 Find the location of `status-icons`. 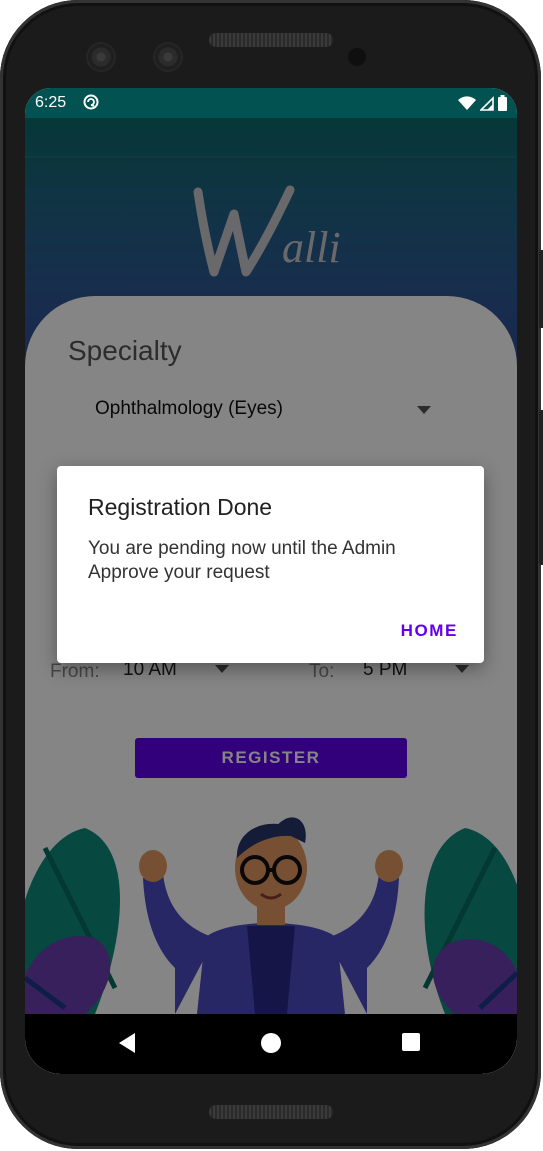

status-icons is located at coordinates (482, 103).